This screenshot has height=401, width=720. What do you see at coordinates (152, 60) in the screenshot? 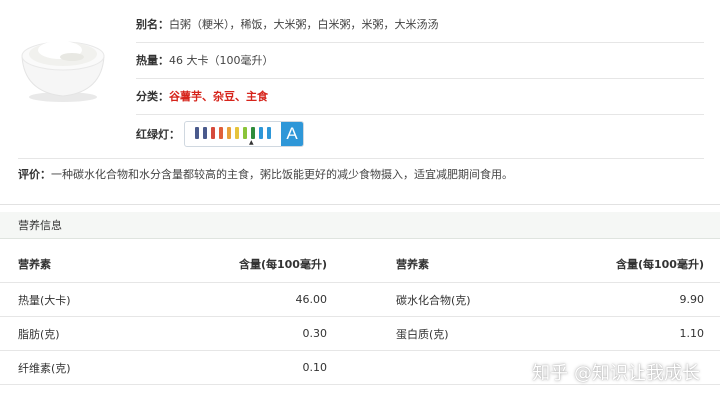
I see `calorie-label: 热量：` at bounding box center [152, 60].